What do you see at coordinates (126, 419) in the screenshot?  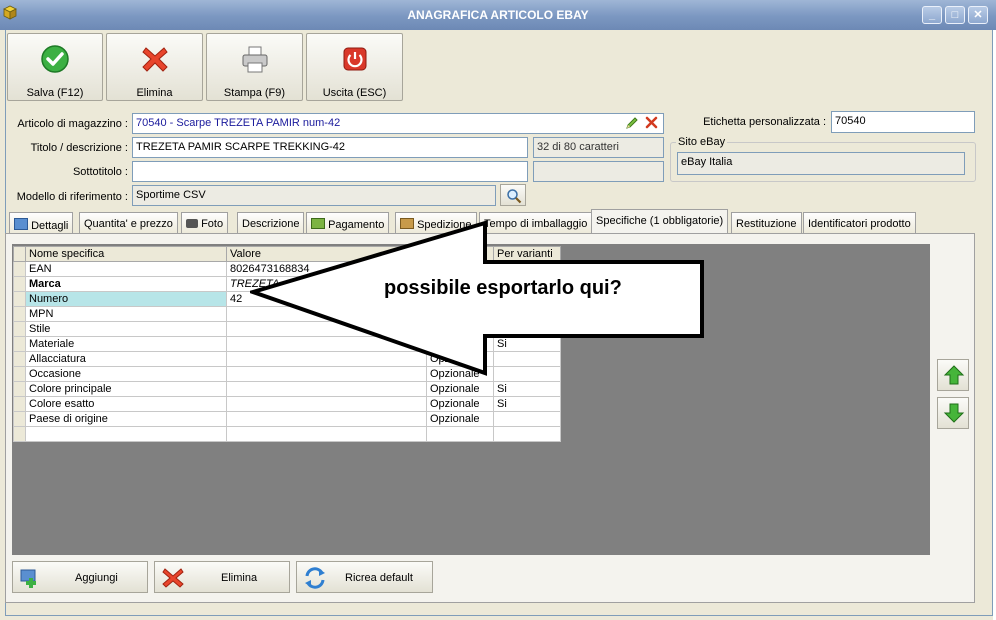 I see `spec-name: Paese di origine` at bounding box center [126, 419].